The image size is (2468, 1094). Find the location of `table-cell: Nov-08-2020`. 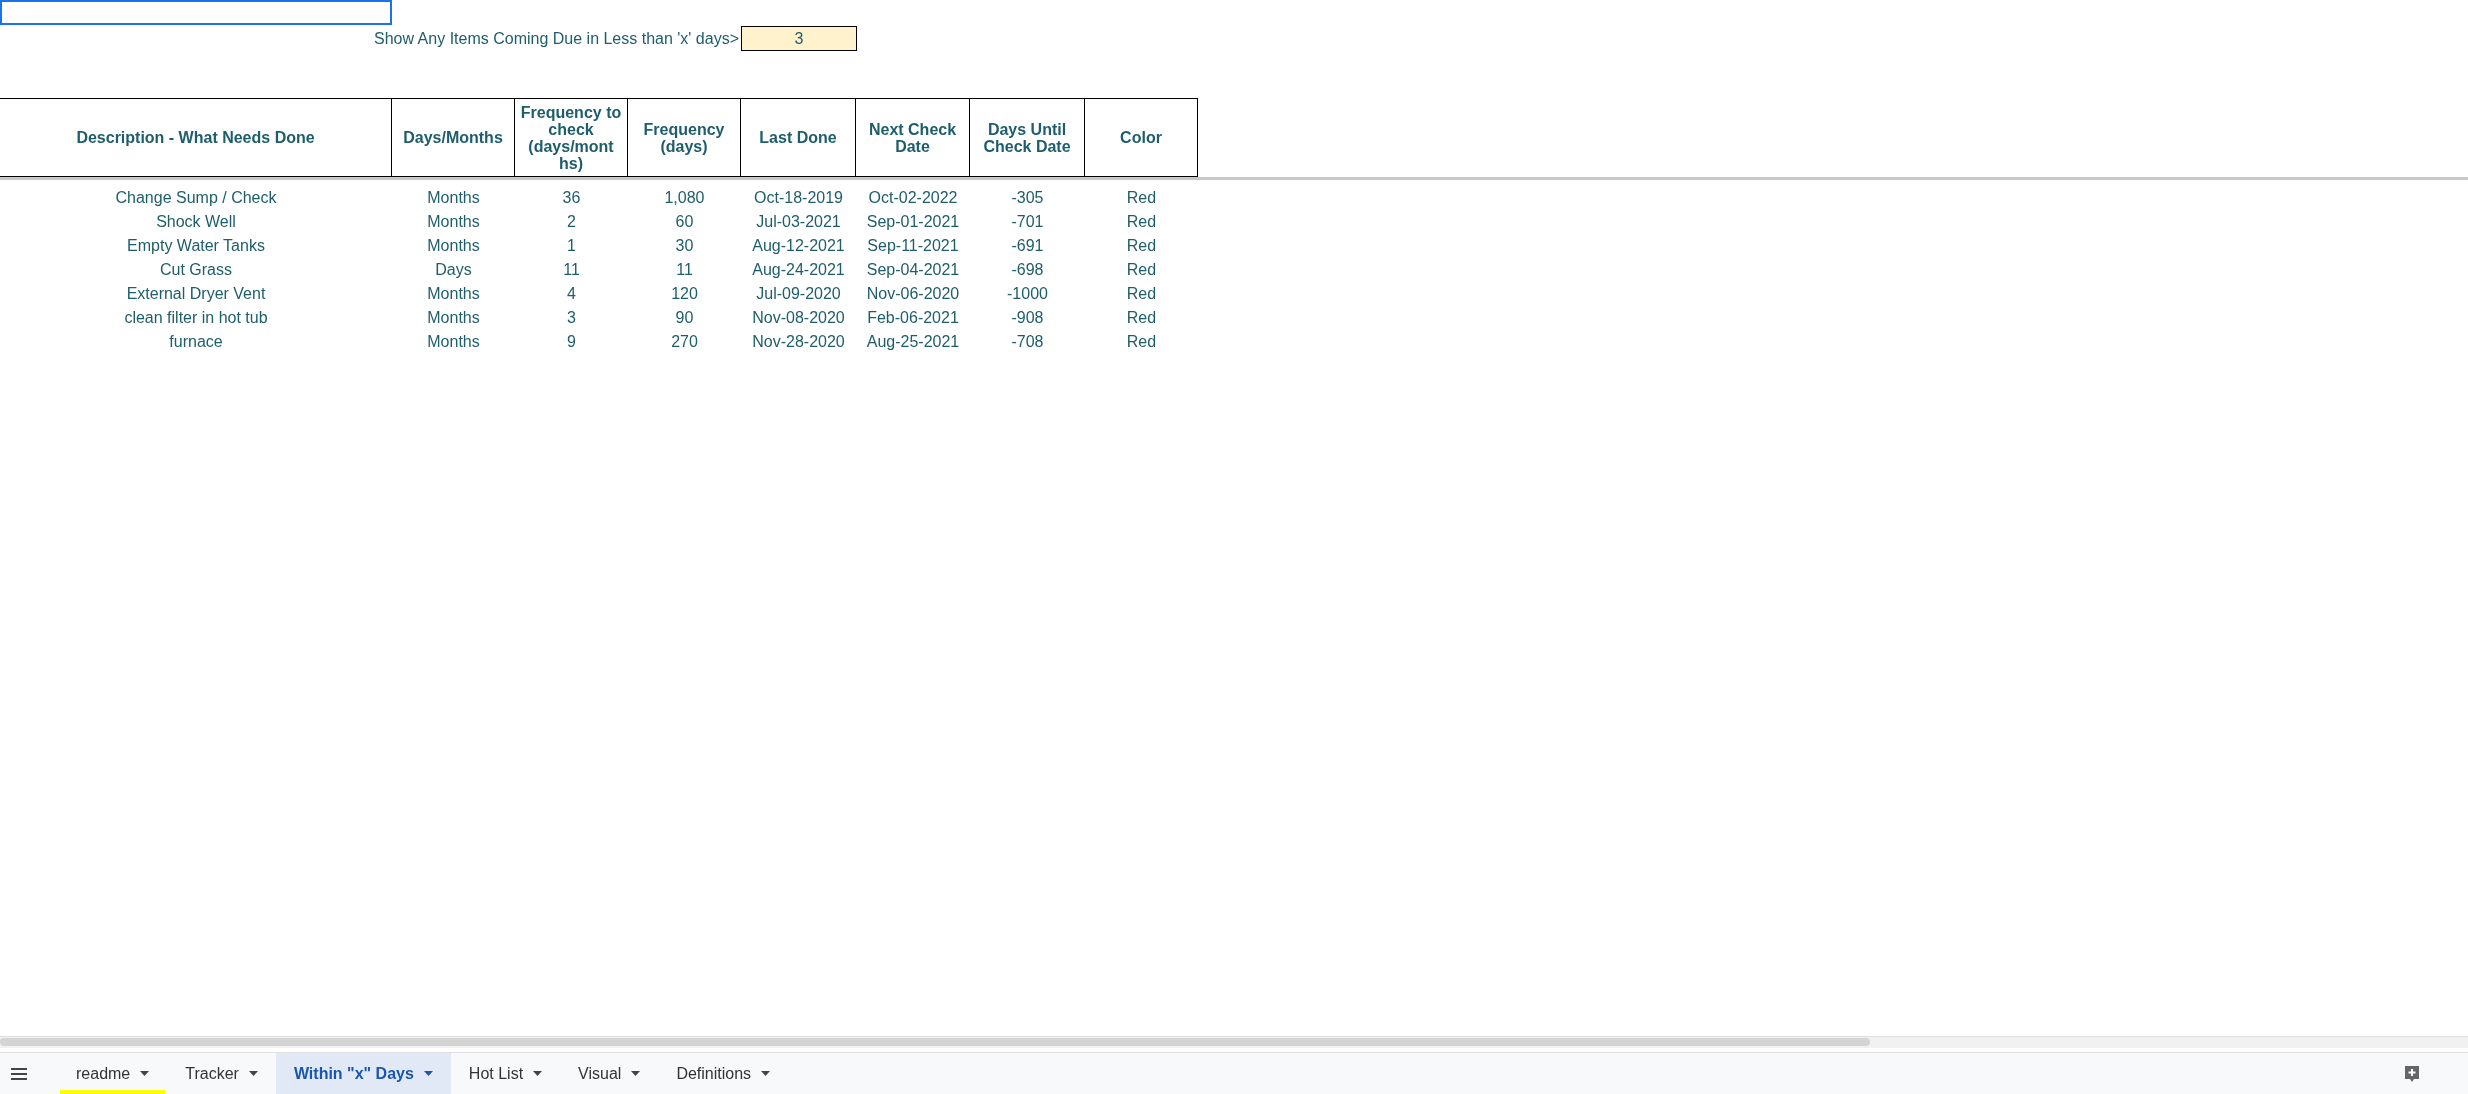

table-cell: Nov-08-2020 is located at coordinates (798, 317).